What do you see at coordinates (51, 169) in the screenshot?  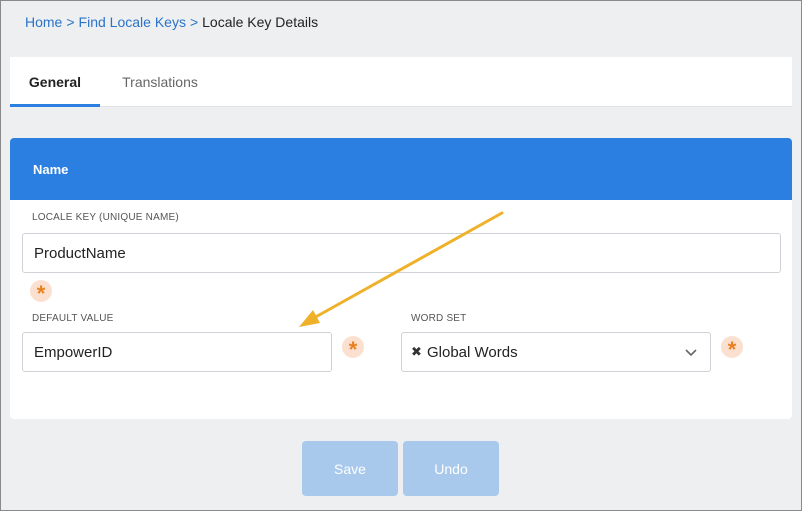 I see `card-title: Name` at bounding box center [51, 169].